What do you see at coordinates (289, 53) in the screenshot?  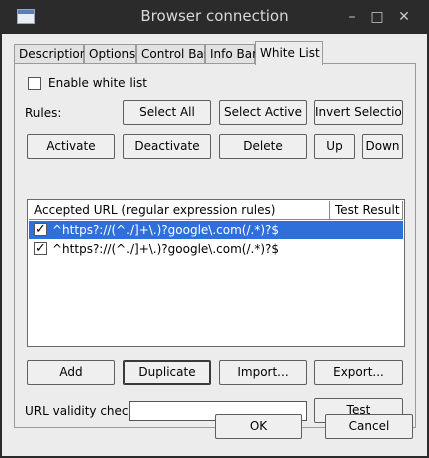 I see `tab-white-list: White List` at bounding box center [289, 53].